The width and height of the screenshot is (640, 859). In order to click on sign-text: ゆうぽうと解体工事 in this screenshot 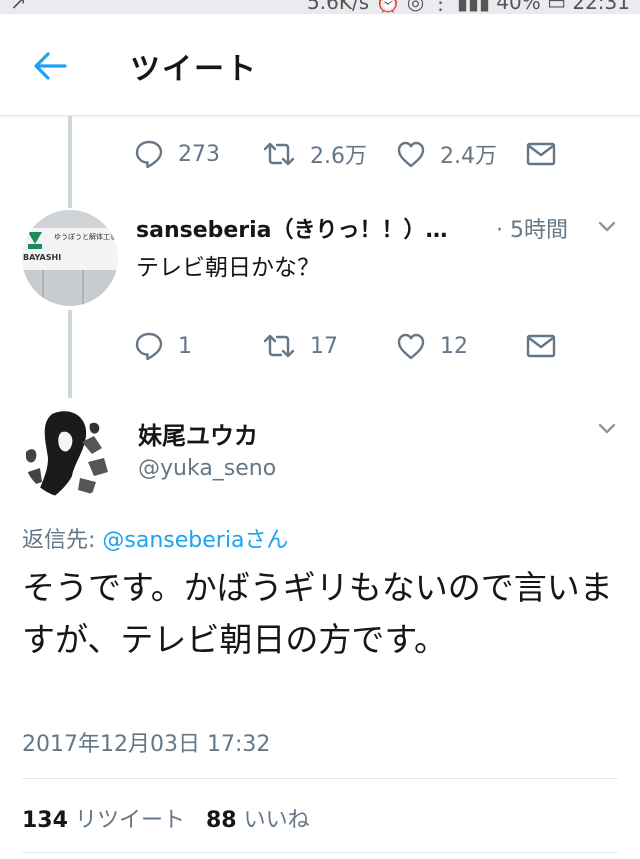, I will do `click(85, 236)`.